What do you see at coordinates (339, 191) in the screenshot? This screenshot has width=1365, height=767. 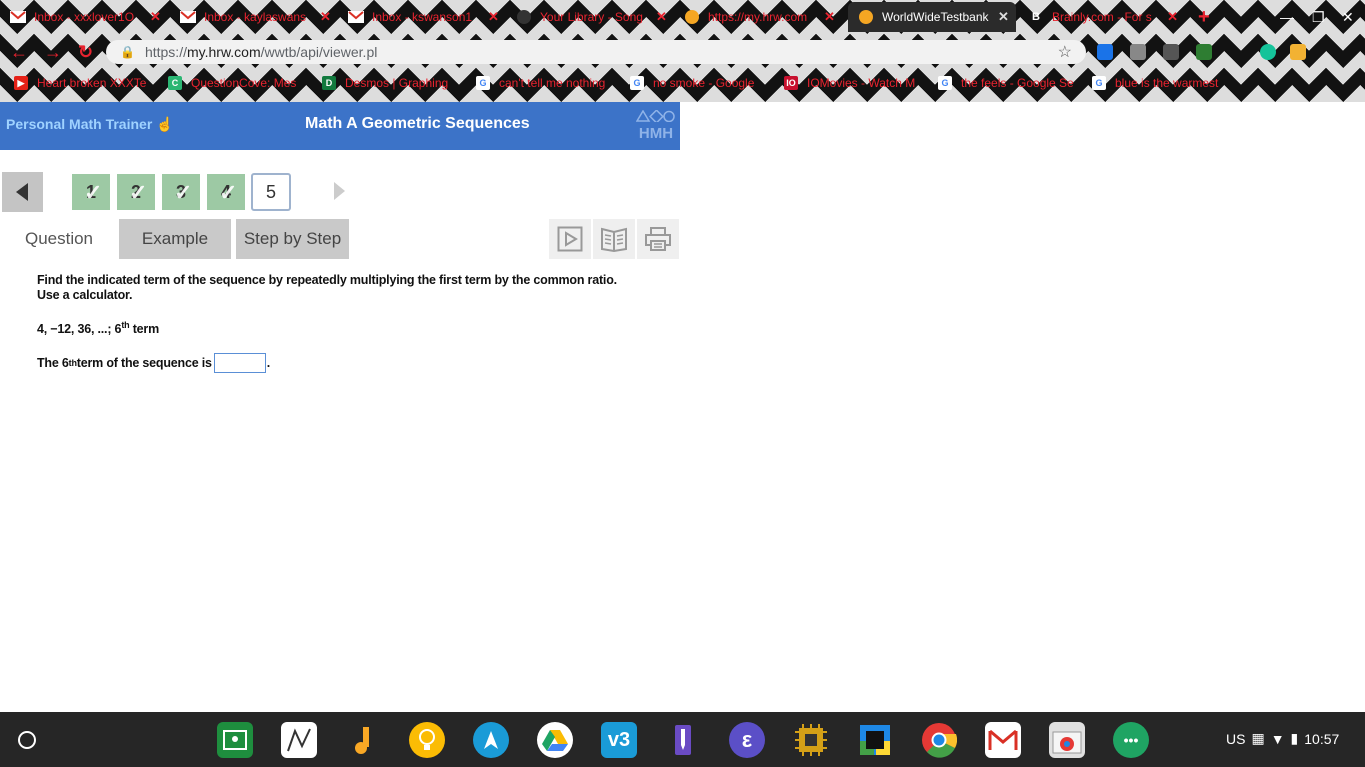 I see `triangle-right-icon` at bounding box center [339, 191].